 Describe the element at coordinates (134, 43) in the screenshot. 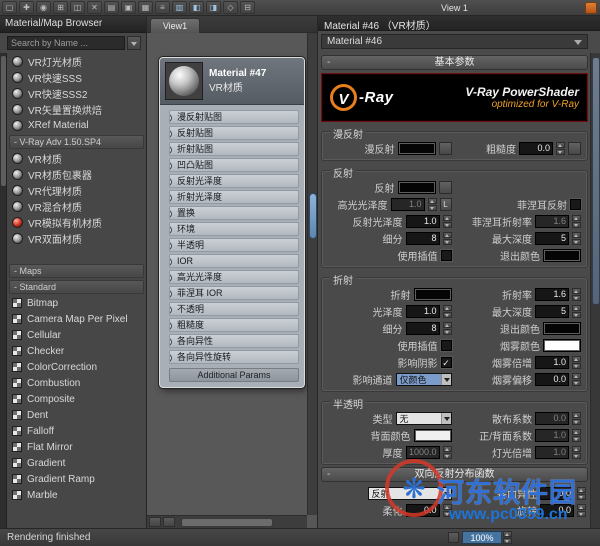

I see `search-options-button` at that location.